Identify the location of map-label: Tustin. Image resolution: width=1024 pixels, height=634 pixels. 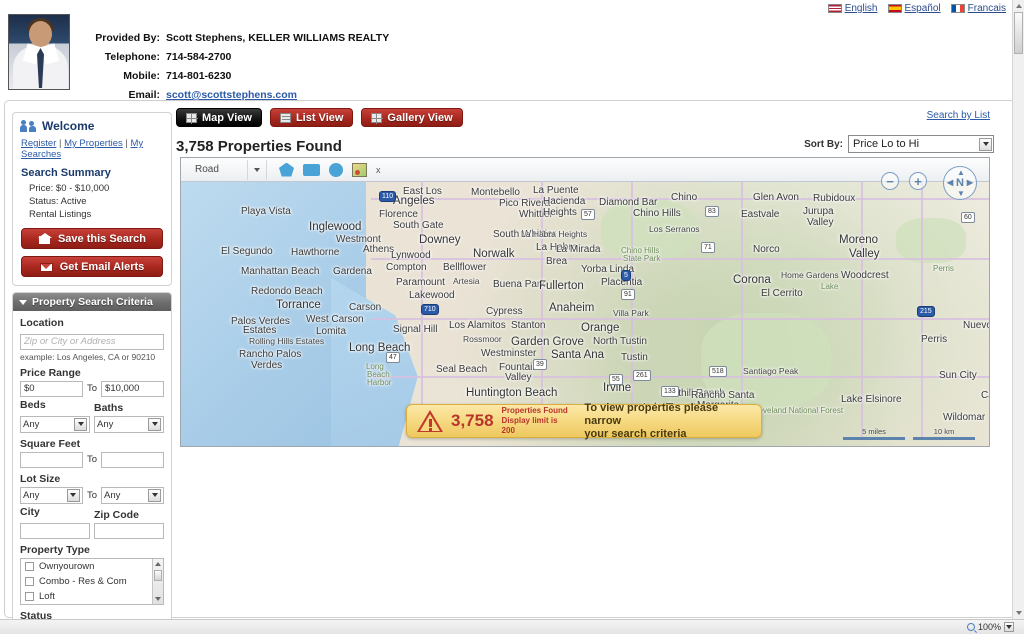
(634, 357).